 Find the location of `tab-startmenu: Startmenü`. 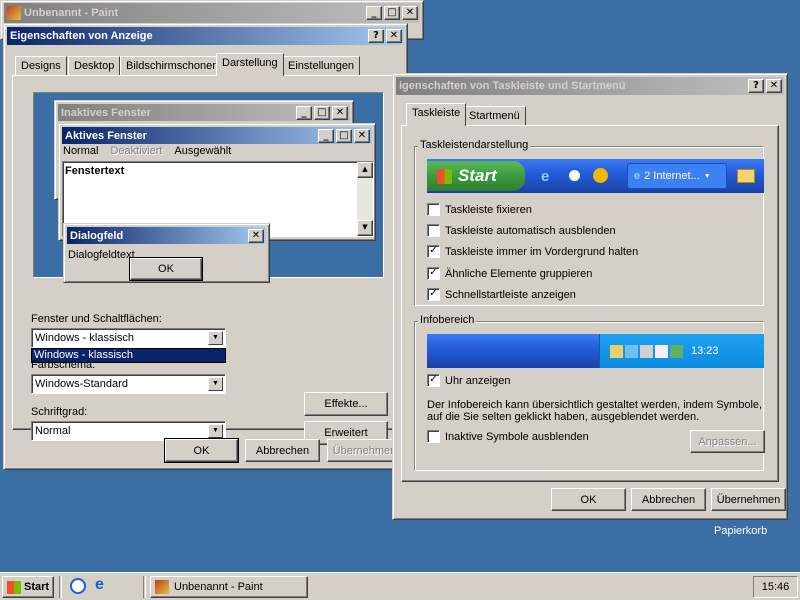

tab-startmenu: Startmenü is located at coordinates (494, 116).